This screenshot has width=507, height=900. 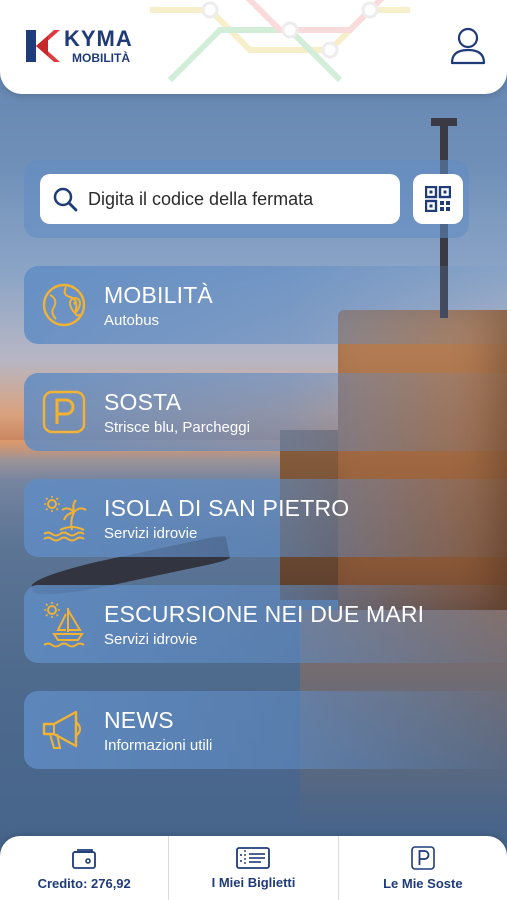 I want to click on menu-tile-isola-san-pietro: ISOLA DI SAN PIETRO Servizi idrovie, so click(x=265, y=518).